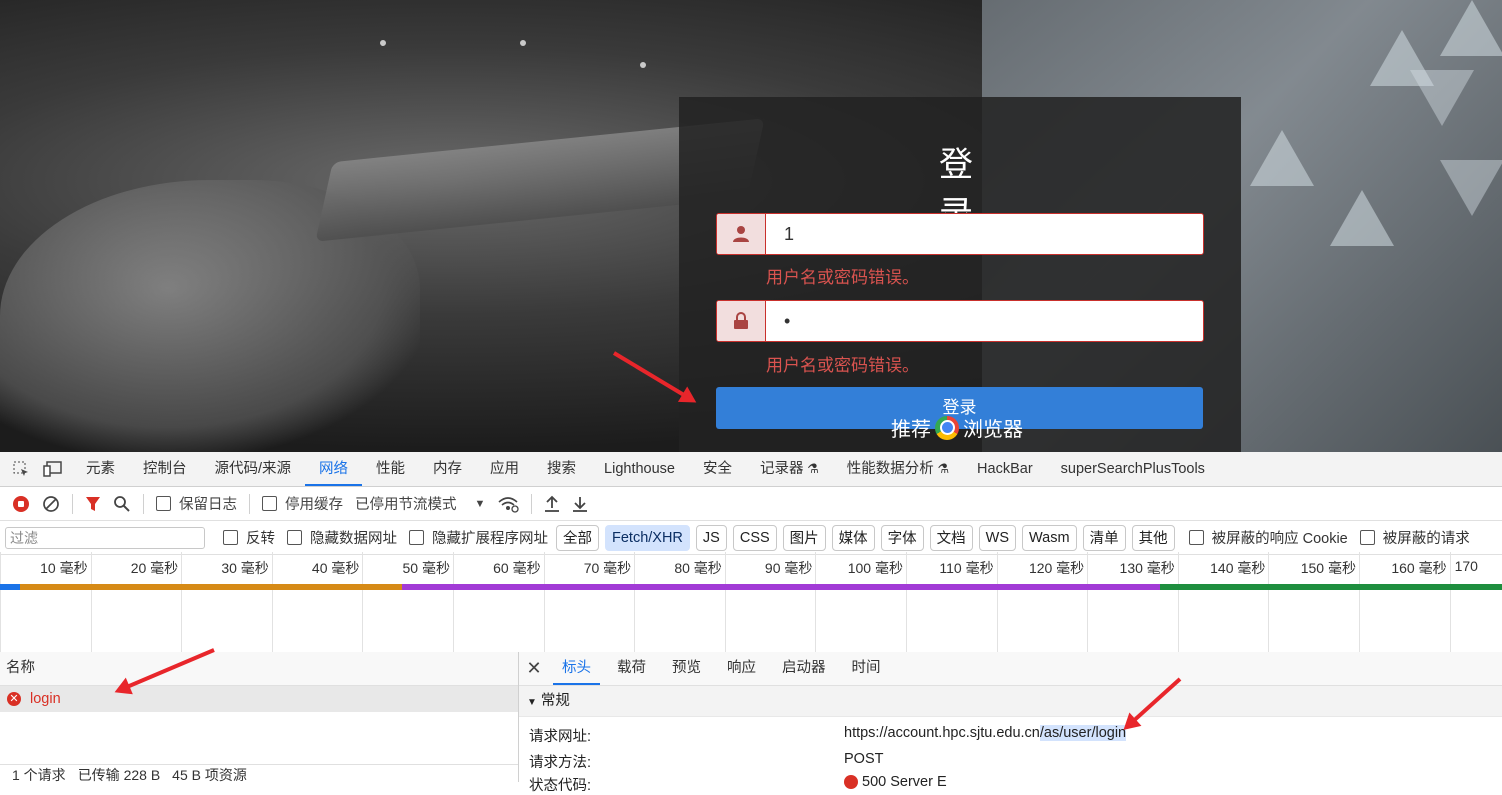 The width and height of the screenshot is (1502, 795). I want to click on general-section-header: ▼ 常规, so click(1010, 701).